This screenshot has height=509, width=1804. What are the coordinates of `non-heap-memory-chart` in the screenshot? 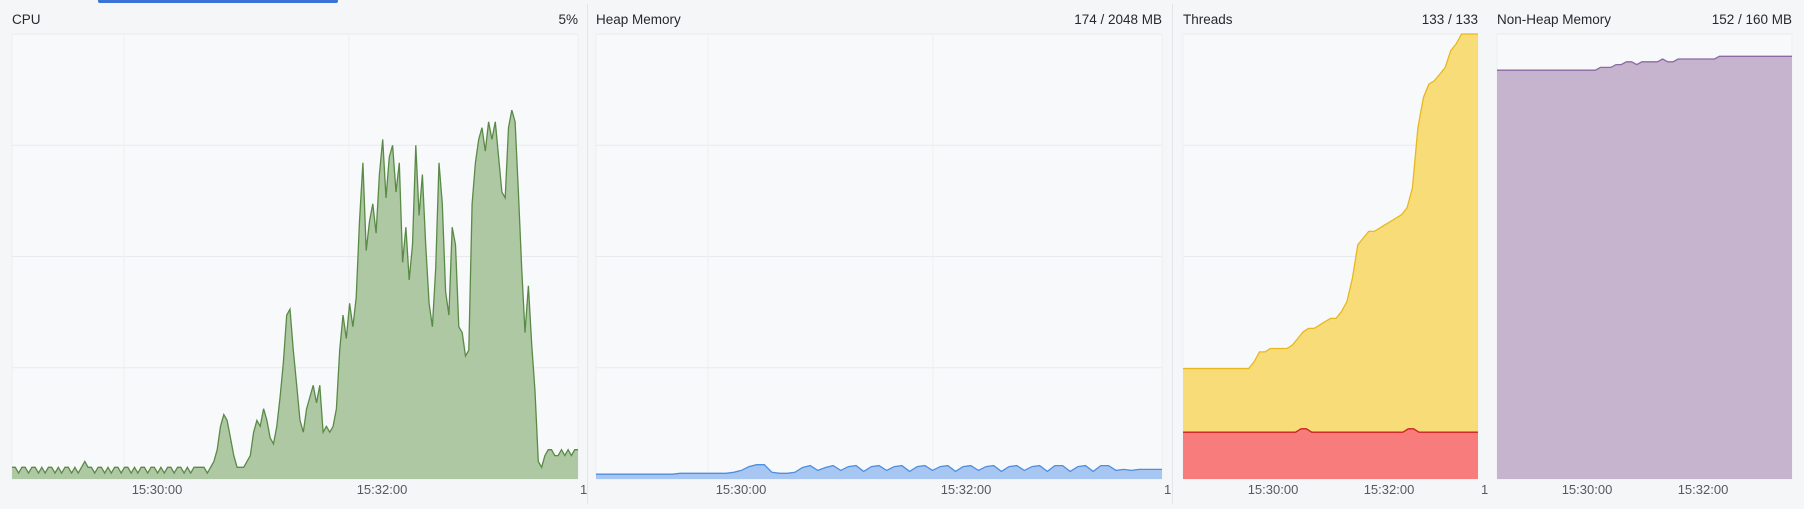 It's located at (1644, 256).